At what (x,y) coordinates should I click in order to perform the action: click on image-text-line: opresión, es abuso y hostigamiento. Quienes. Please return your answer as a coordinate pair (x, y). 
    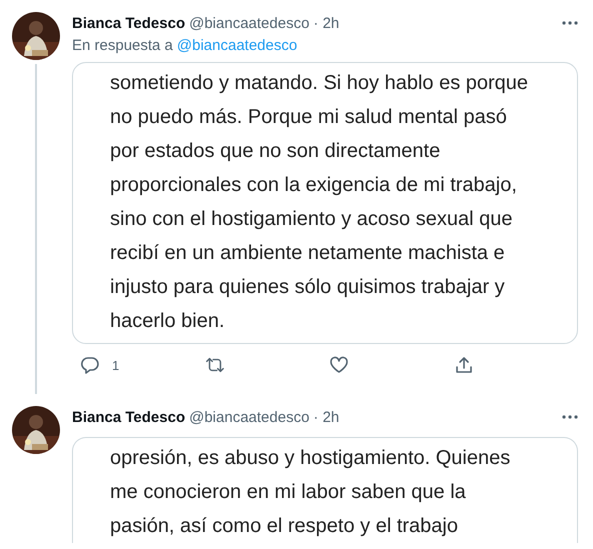
    Looking at the image, I should click on (310, 458).